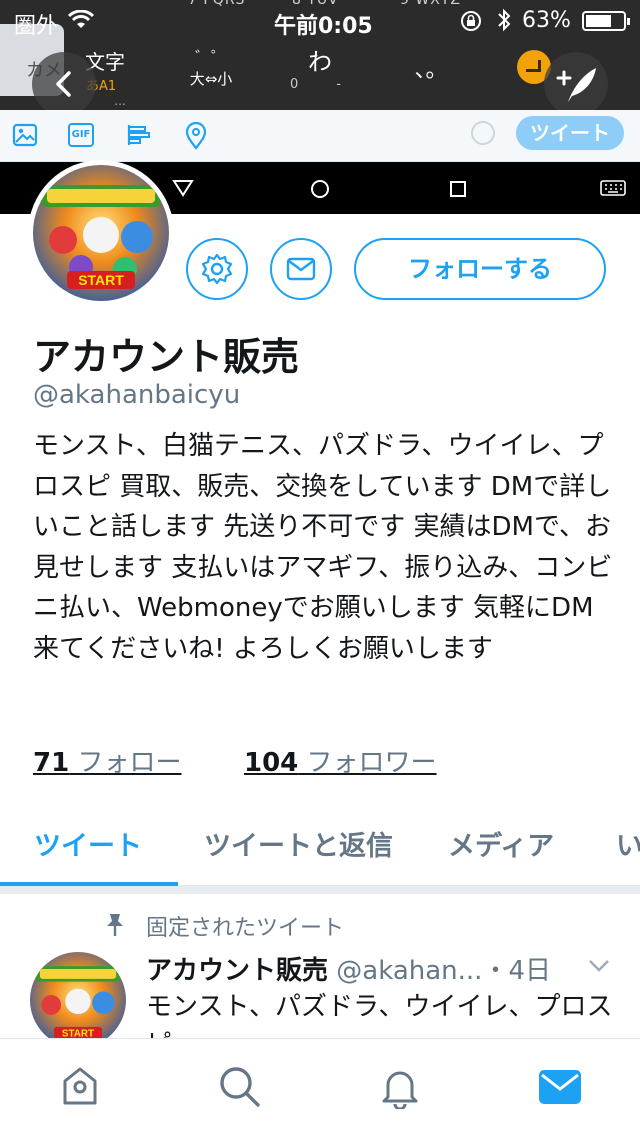  Describe the element at coordinates (570, 133) in the screenshot. I see `tweet-button: ツイート` at that location.